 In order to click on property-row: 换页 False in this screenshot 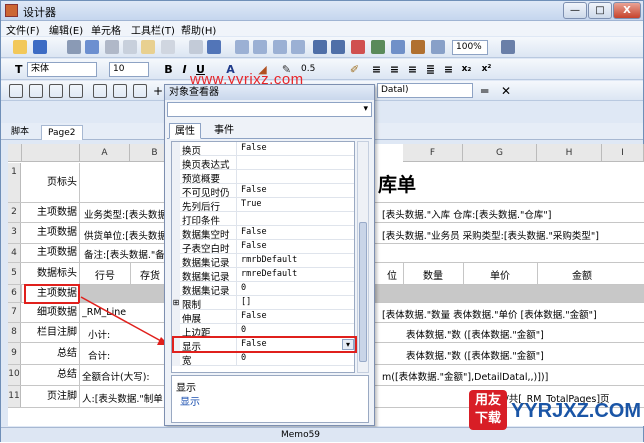, I will do `click(263, 149)`.